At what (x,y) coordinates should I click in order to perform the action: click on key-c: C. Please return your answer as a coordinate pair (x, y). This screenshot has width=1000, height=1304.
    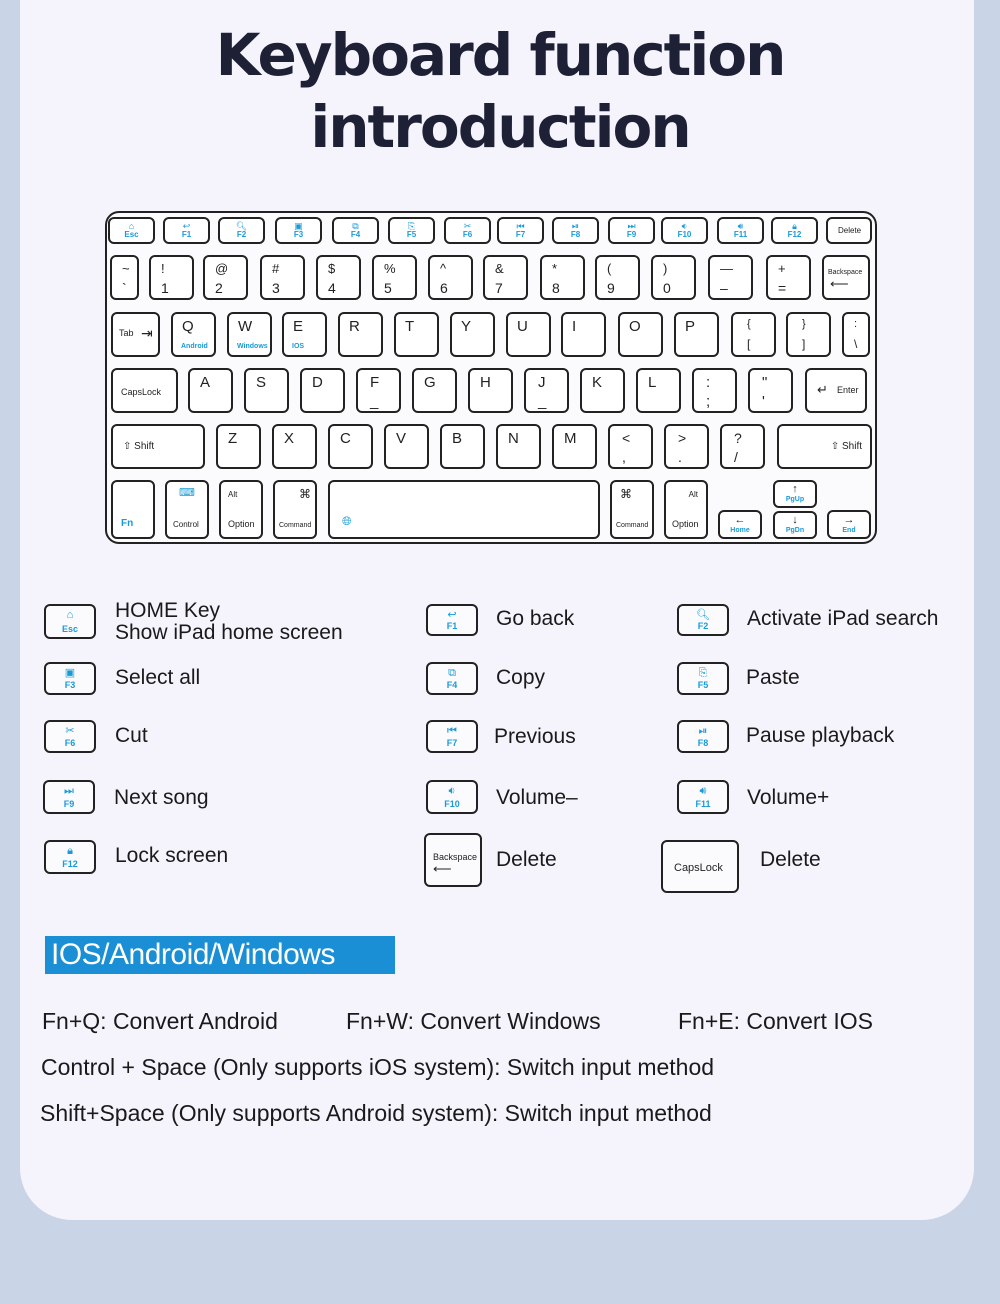
    Looking at the image, I should click on (350, 446).